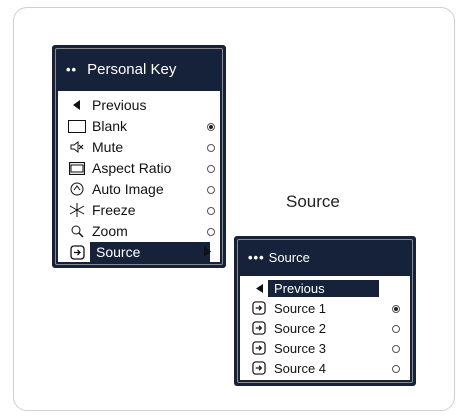  What do you see at coordinates (300, 348) in the screenshot?
I see `menu-item-label: Source 3` at bounding box center [300, 348].